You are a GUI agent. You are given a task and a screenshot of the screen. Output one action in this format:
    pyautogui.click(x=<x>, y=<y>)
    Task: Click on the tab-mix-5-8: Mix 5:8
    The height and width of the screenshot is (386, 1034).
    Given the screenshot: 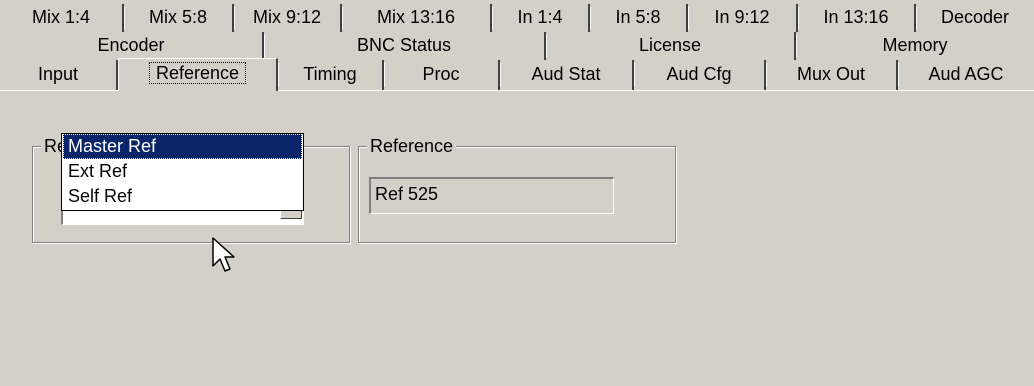 What is the action you would take?
    pyautogui.click(x=179, y=18)
    